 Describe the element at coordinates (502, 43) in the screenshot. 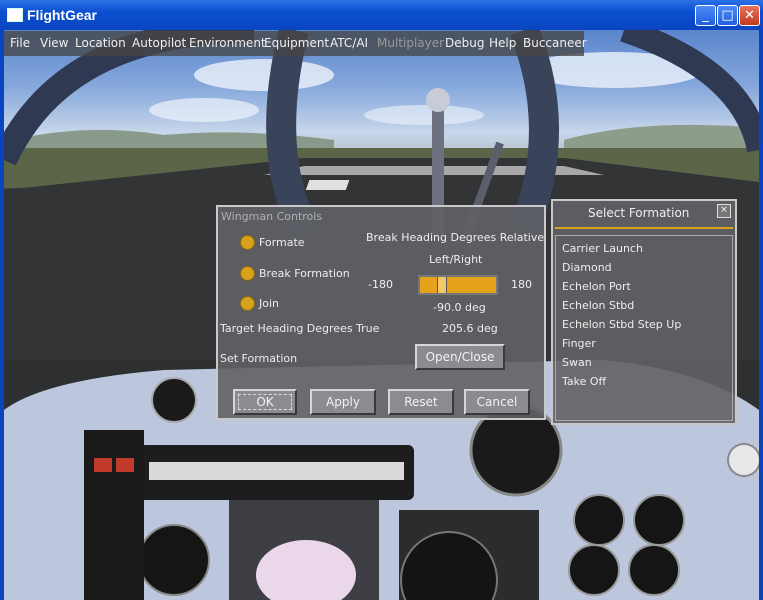

I see `menu-help: Help` at that location.